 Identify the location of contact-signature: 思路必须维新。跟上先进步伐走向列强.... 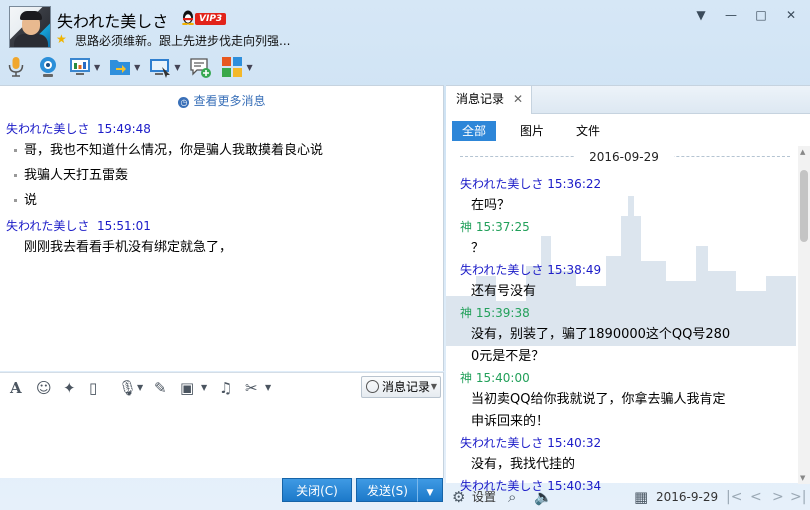
(183, 41).